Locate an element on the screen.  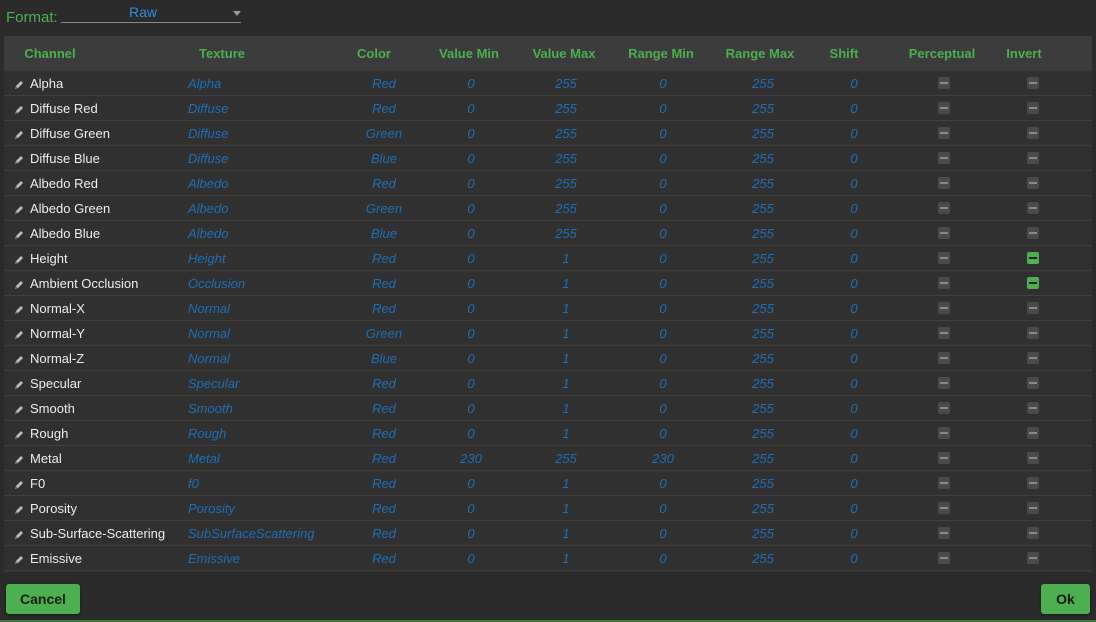
header-value-max: Value Max is located at coordinates (564, 53).